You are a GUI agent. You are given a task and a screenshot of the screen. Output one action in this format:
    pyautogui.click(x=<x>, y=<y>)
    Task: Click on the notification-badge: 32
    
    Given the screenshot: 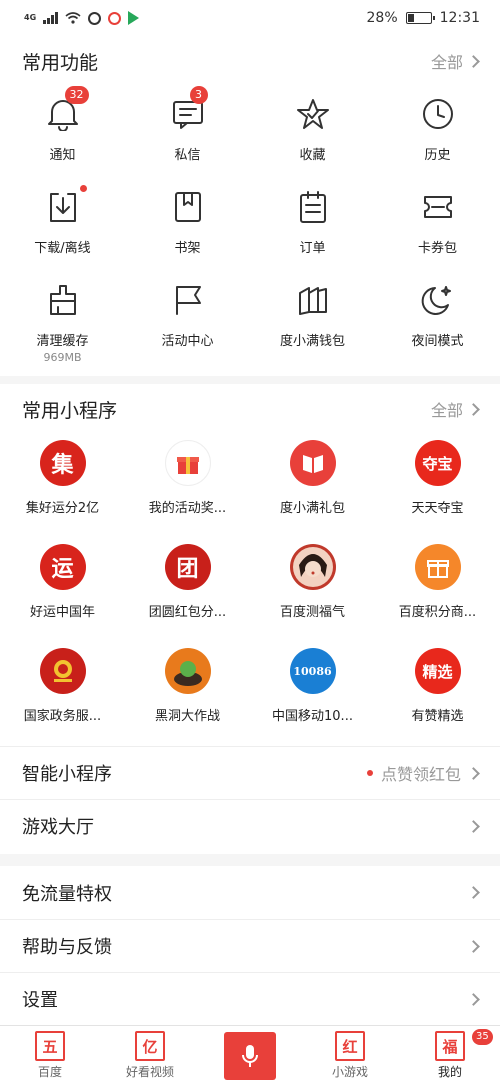 What is the action you would take?
    pyautogui.click(x=76, y=95)
    